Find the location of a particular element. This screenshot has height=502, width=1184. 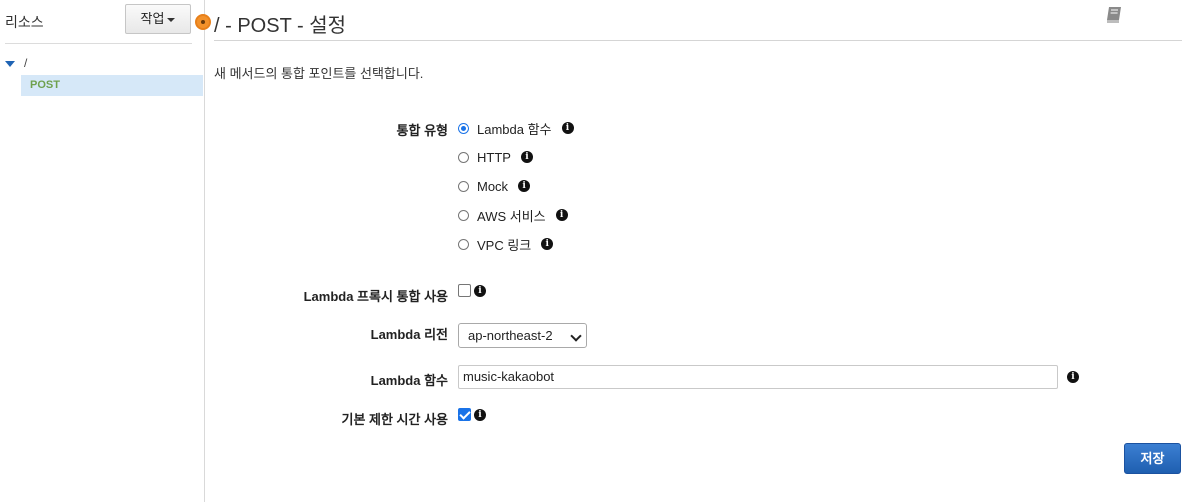

radio-aws-service: AWS 서비스 i is located at coordinates (513, 215).